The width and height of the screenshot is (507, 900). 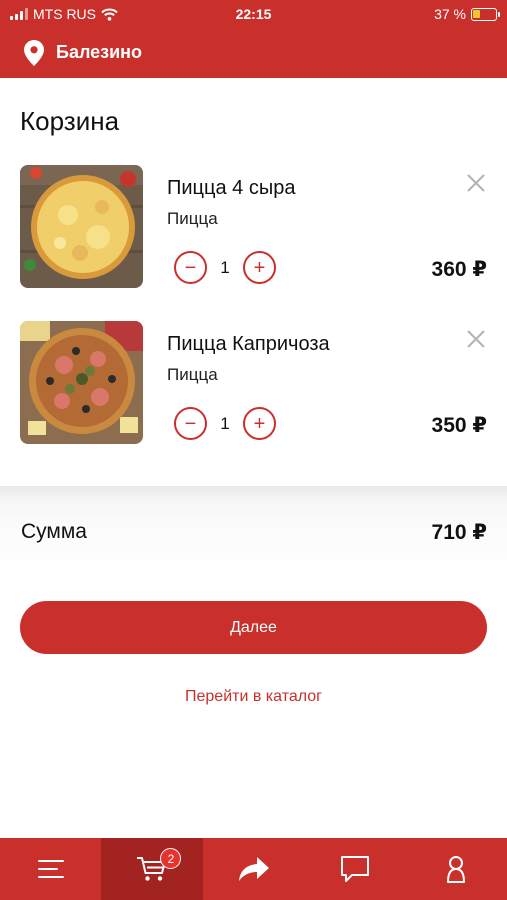 I want to click on product-price: 360 ₽, so click(x=459, y=269).